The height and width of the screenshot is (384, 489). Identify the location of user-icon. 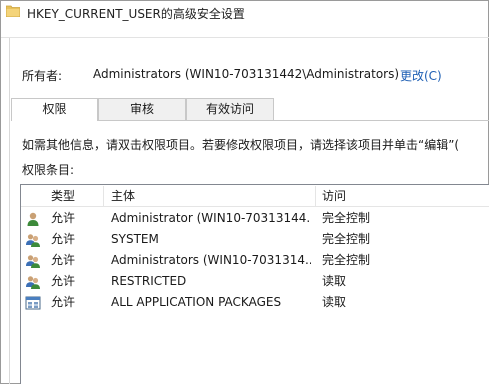
(33, 219).